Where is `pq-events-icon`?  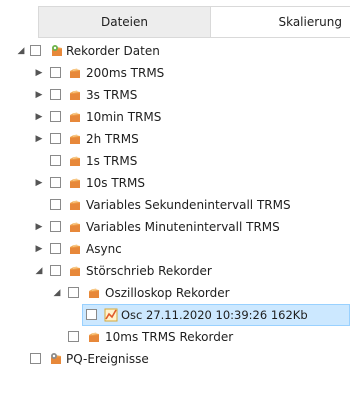
pq-events-icon is located at coordinates (56, 359).